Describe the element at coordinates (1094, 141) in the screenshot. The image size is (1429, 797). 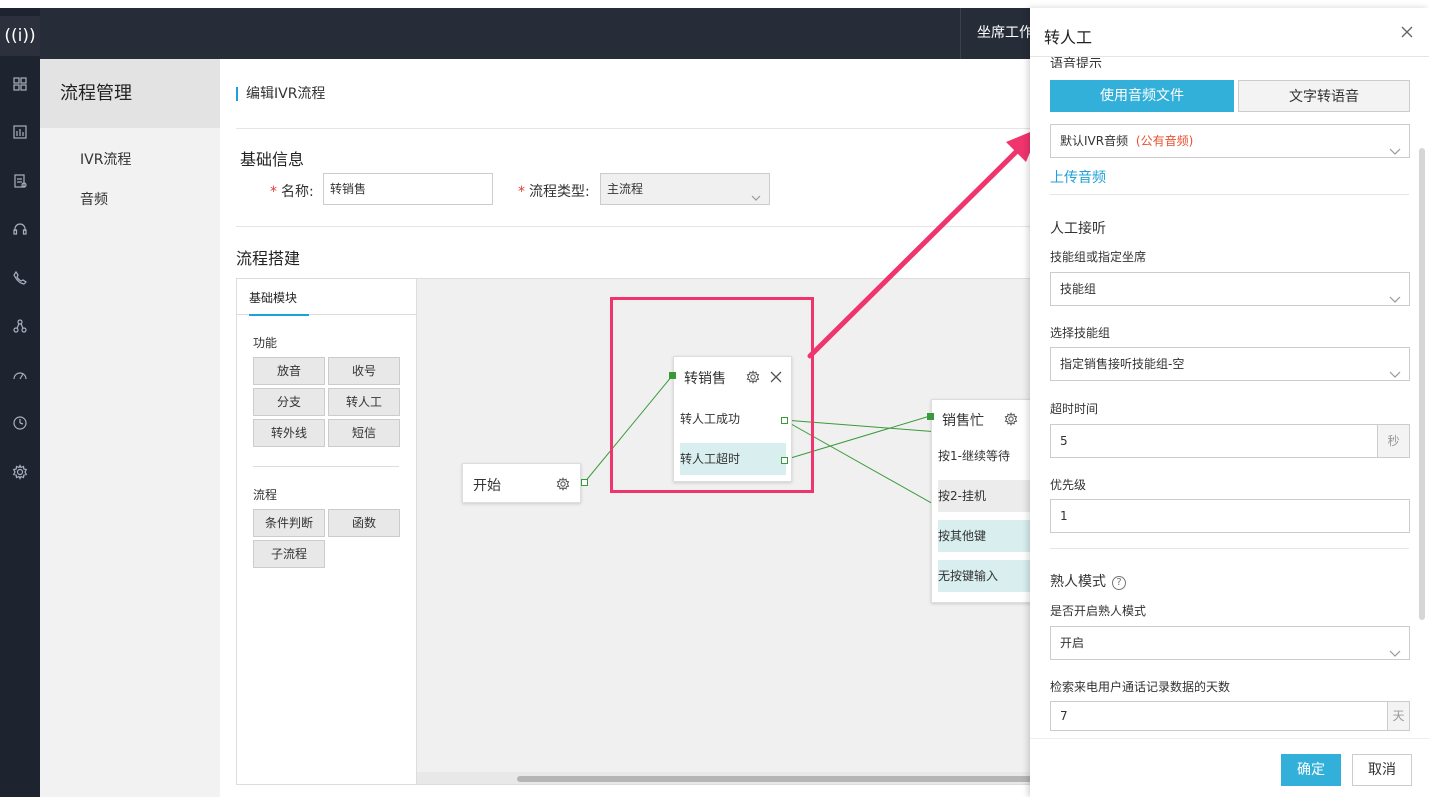
I see `audio-select-value: 默认IVR音频` at that location.